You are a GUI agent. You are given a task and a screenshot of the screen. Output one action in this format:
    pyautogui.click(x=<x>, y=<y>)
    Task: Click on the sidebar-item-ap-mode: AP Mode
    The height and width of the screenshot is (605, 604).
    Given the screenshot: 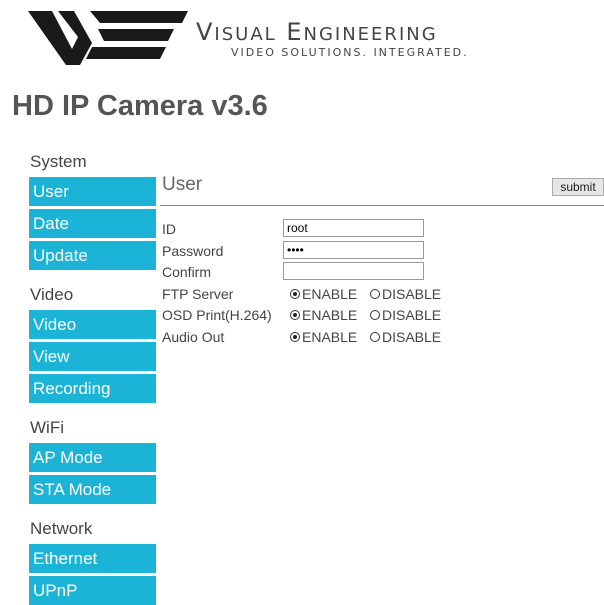 What is the action you would take?
    pyautogui.click(x=92, y=457)
    